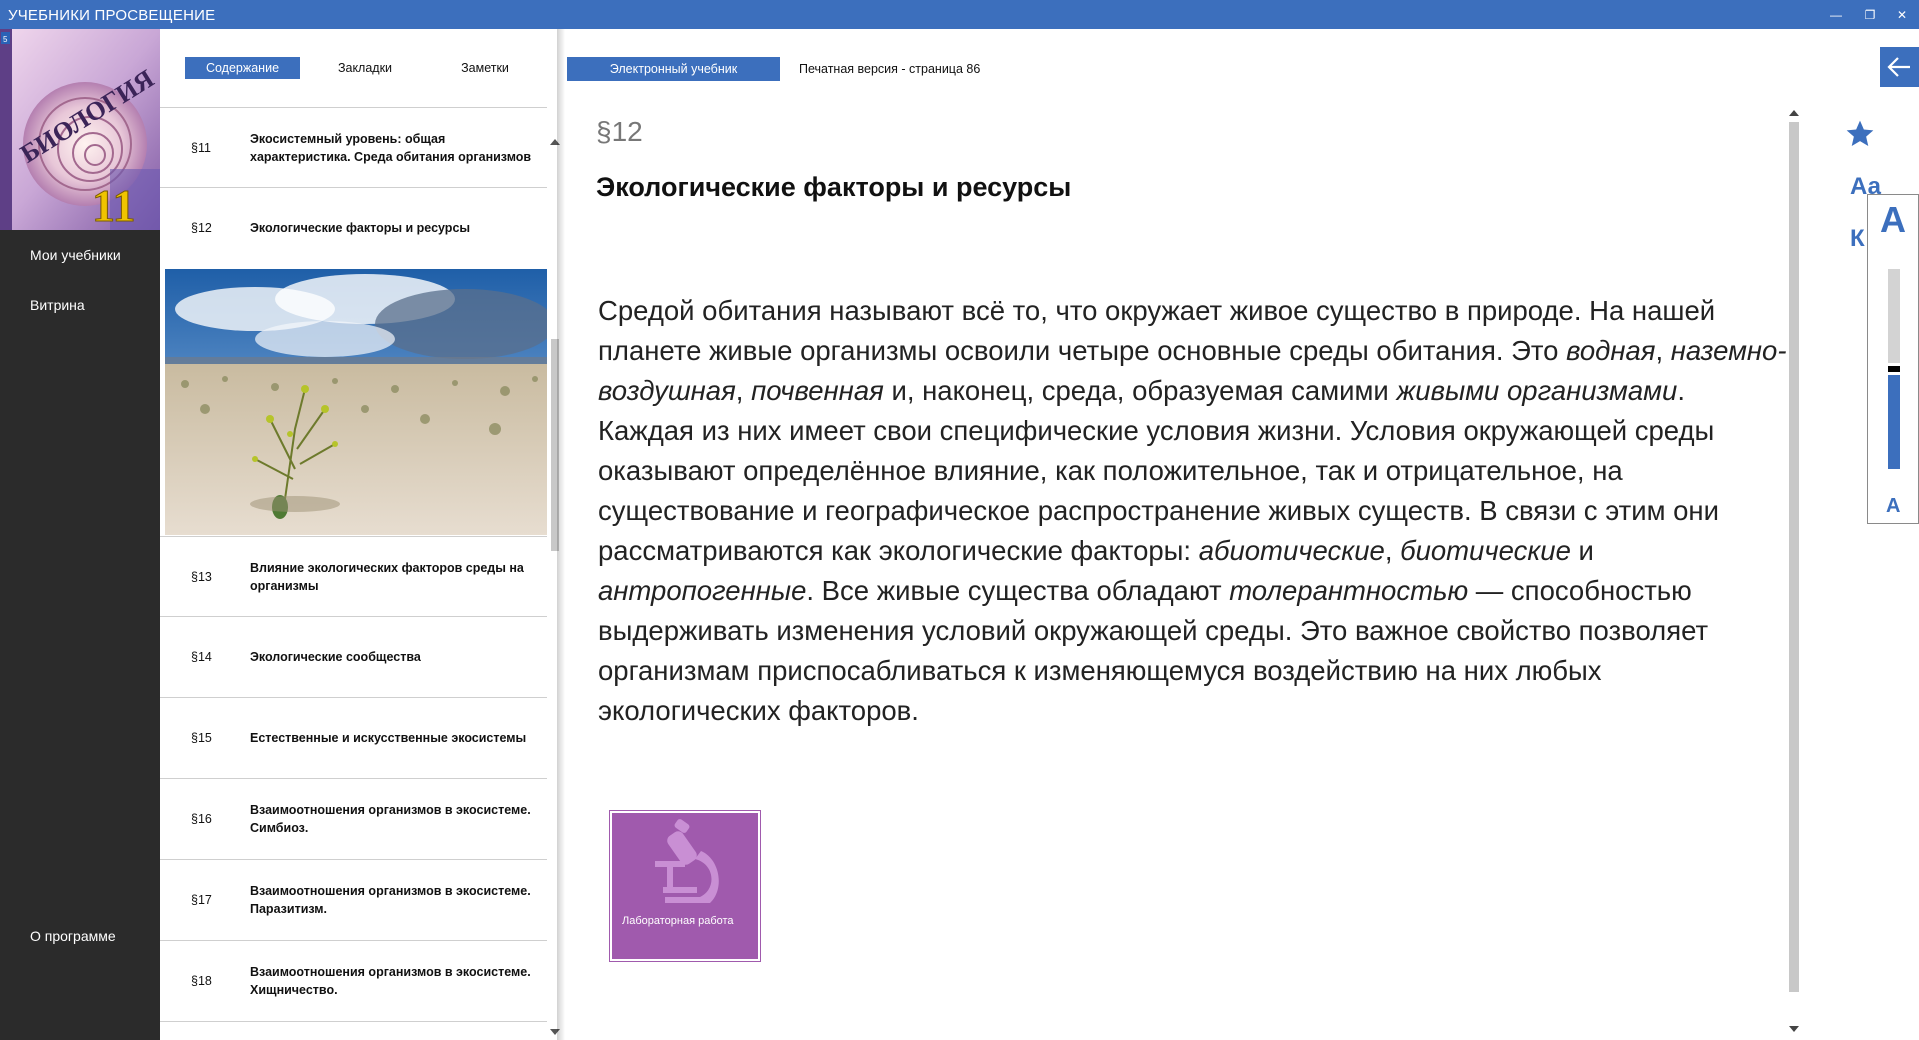 Image resolution: width=1919 pixels, height=1040 pixels. I want to click on book-cover: 5 БИОЛОГИЯ 11, so click(80, 129).